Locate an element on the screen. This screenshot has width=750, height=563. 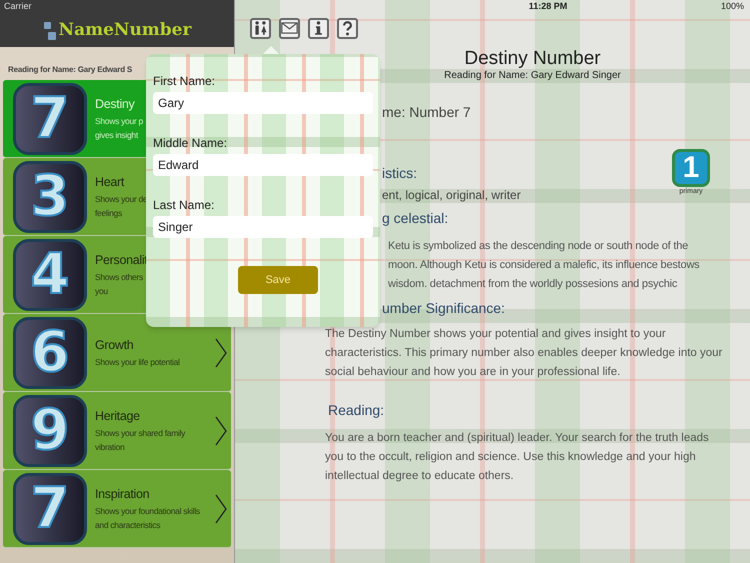
number-list-item: 6 Growth Shows your life potential is located at coordinates (117, 353).